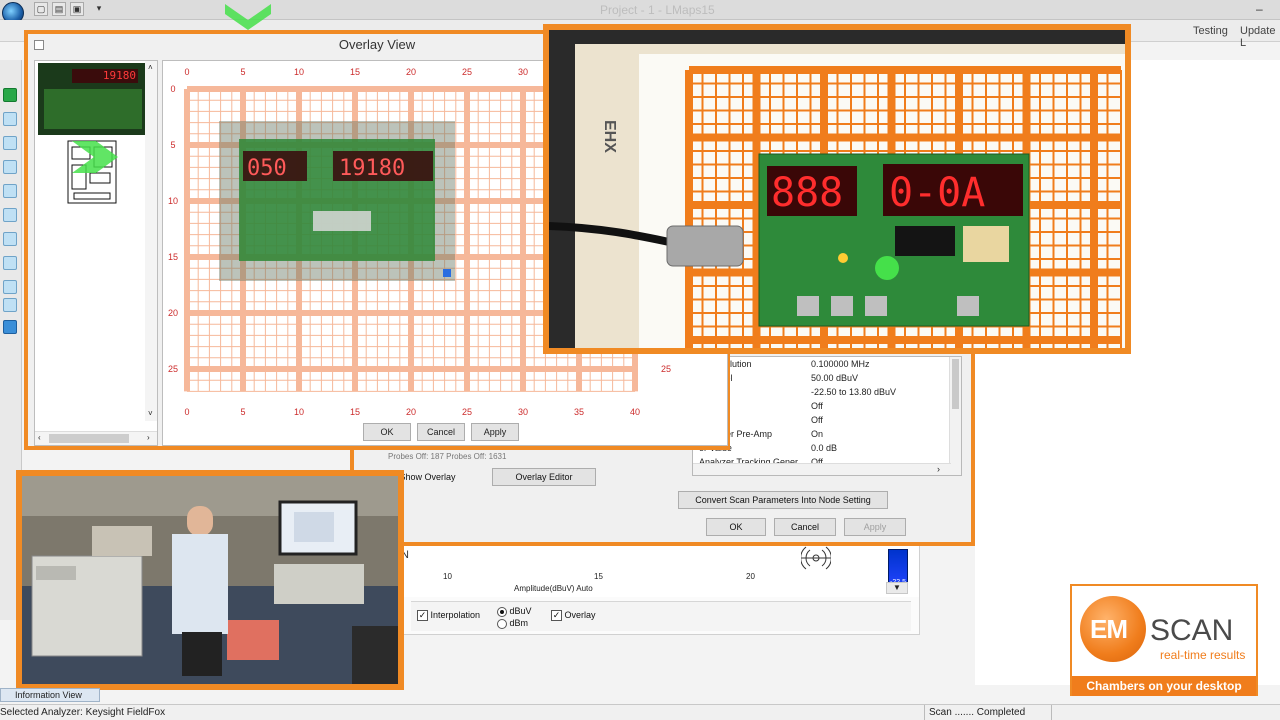 The height and width of the screenshot is (720, 1280). Describe the element at coordinates (59, 9) in the screenshot. I see `open-folder-icon: ▤` at that location.